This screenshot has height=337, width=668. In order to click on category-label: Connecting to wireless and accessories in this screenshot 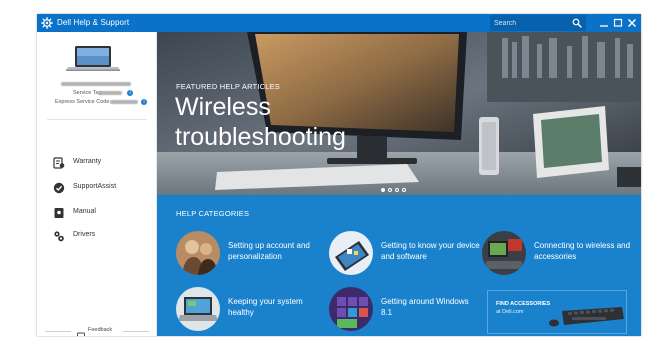, I will do `click(582, 251)`.